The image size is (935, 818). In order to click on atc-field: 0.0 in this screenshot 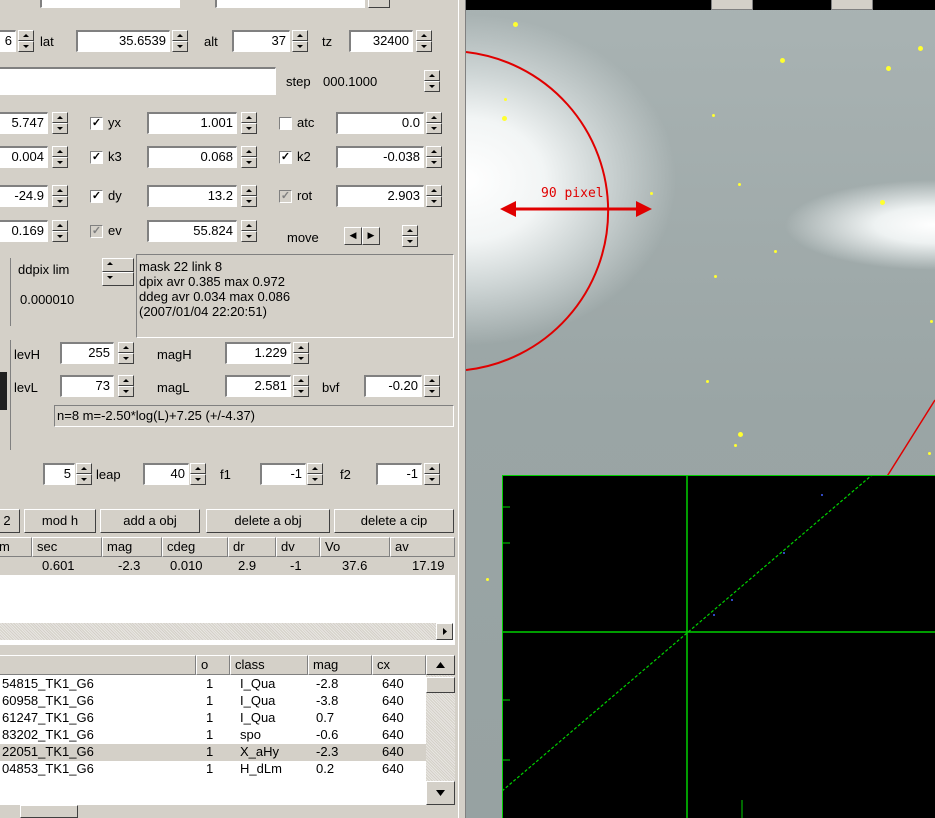, I will do `click(380, 123)`.